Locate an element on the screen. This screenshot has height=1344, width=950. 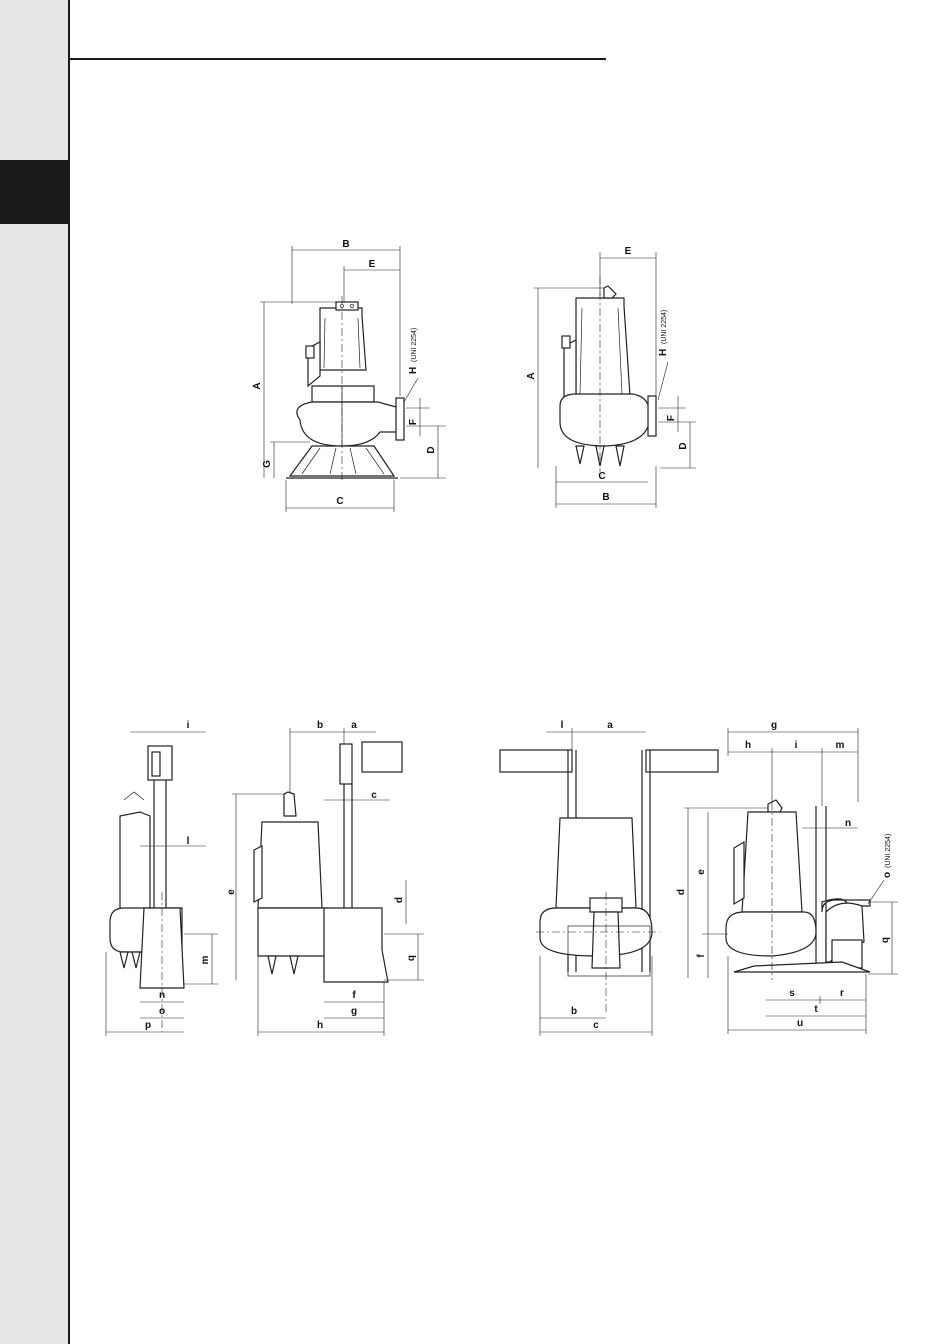
dim-f-label: f is located at coordinates (354, 995).